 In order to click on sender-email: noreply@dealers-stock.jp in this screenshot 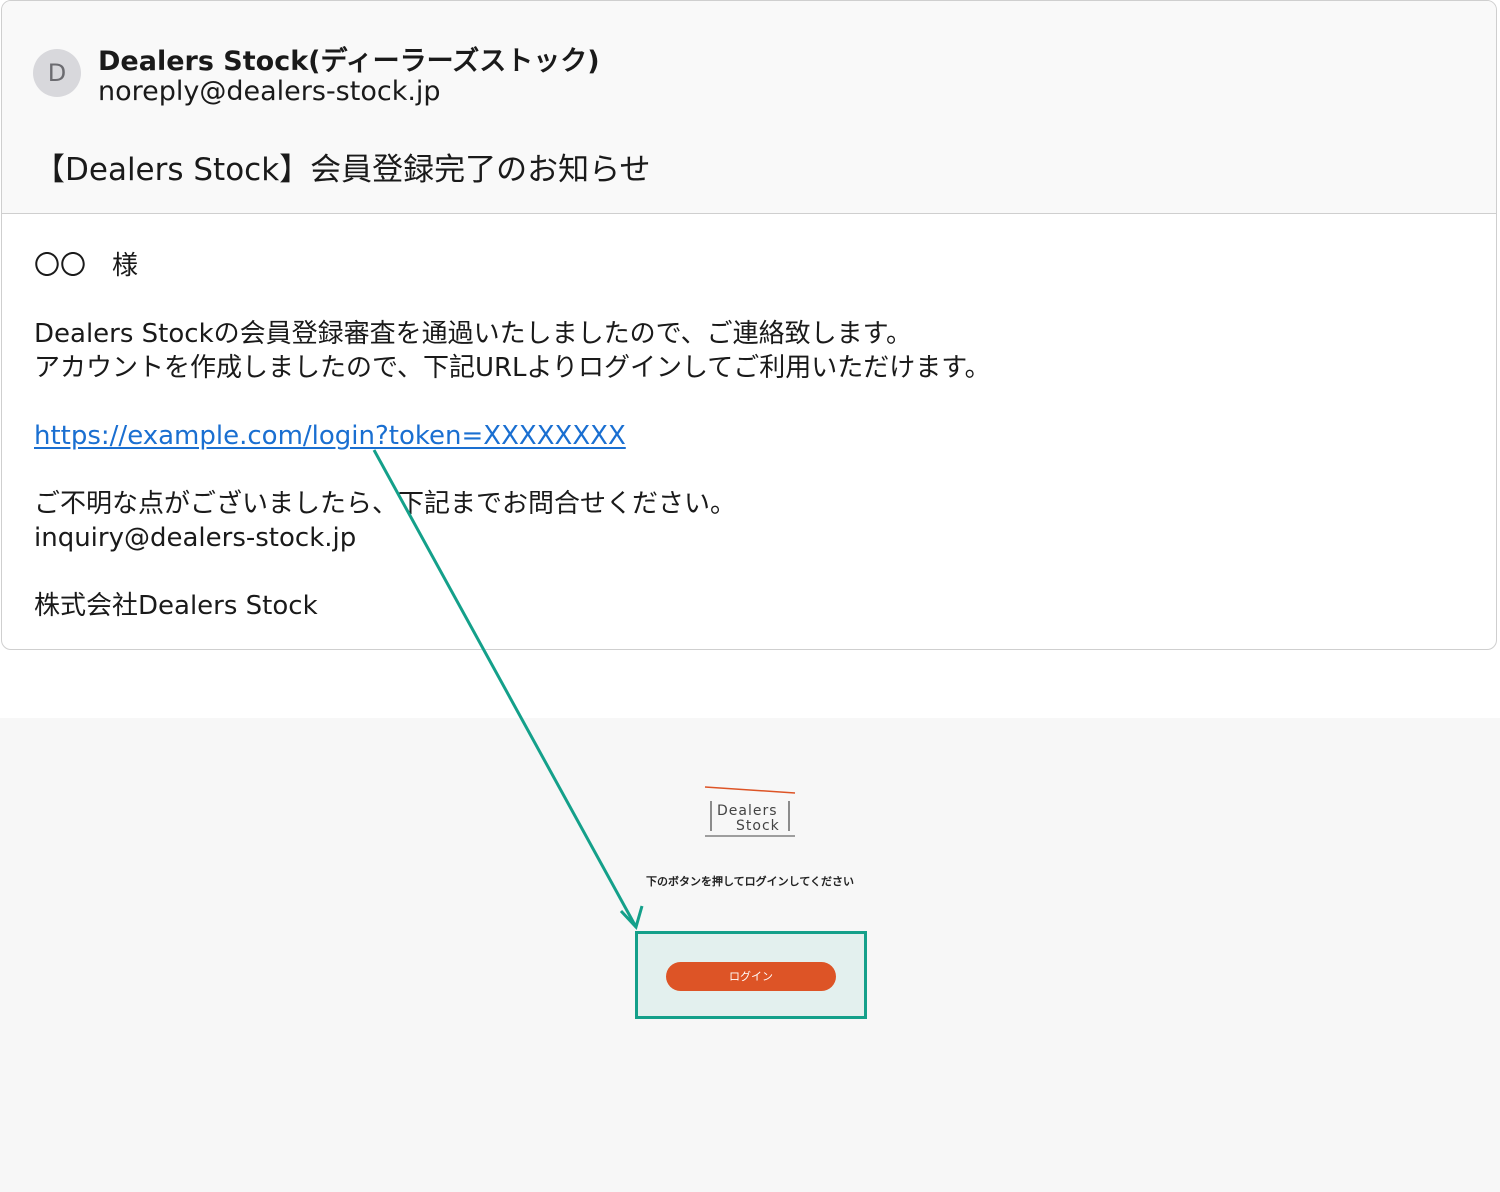, I will do `click(269, 91)`.